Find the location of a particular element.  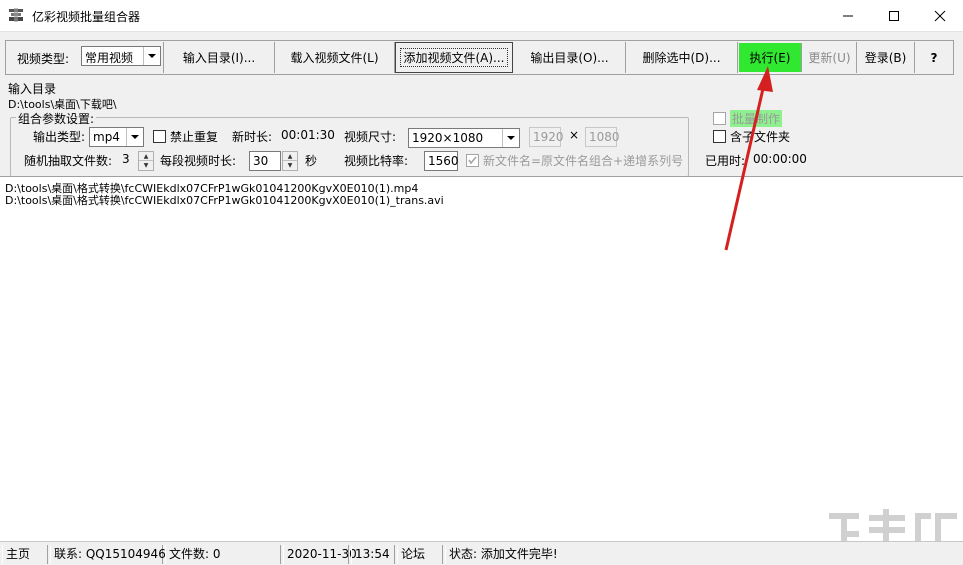

minimize-button is located at coordinates (848, 15).